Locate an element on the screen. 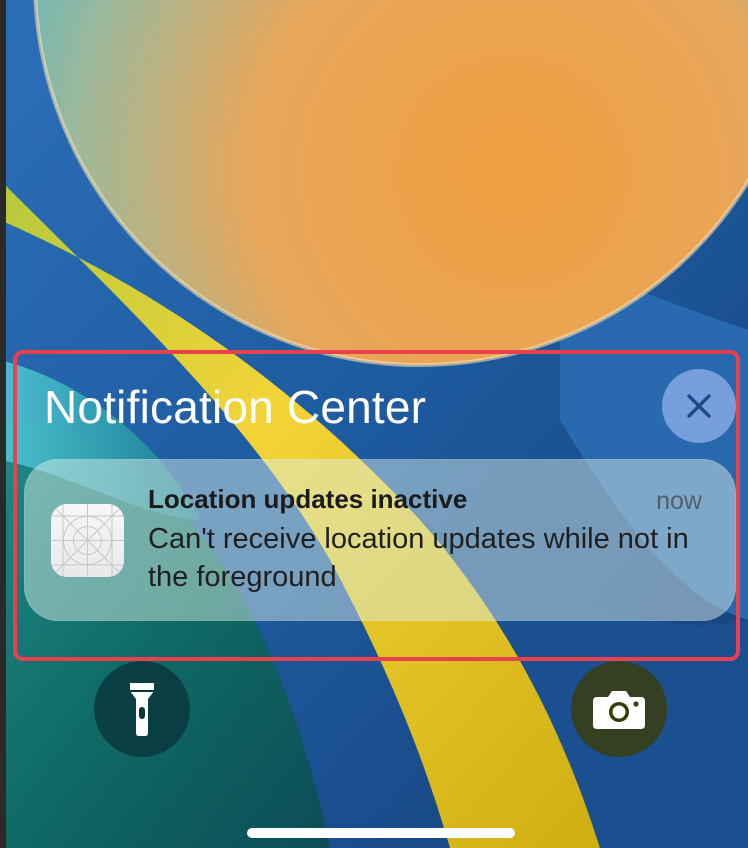 This screenshot has width=748, height=848. app-placeholder-icon is located at coordinates (87, 540).